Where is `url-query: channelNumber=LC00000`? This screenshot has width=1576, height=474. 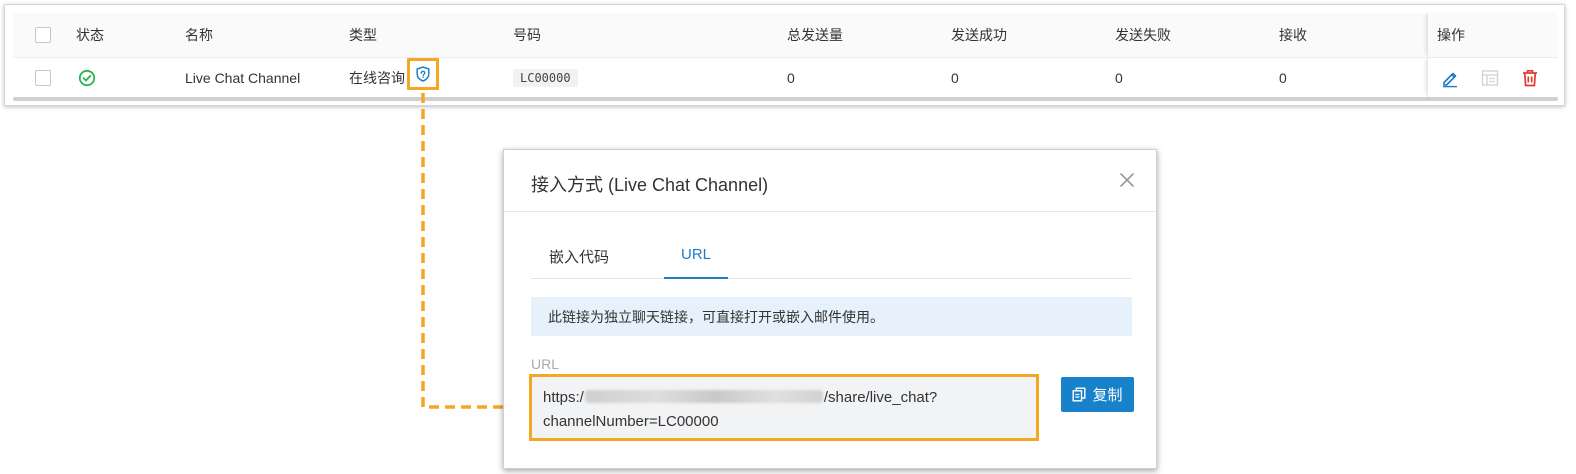 url-query: channelNumber=LC00000 is located at coordinates (631, 421).